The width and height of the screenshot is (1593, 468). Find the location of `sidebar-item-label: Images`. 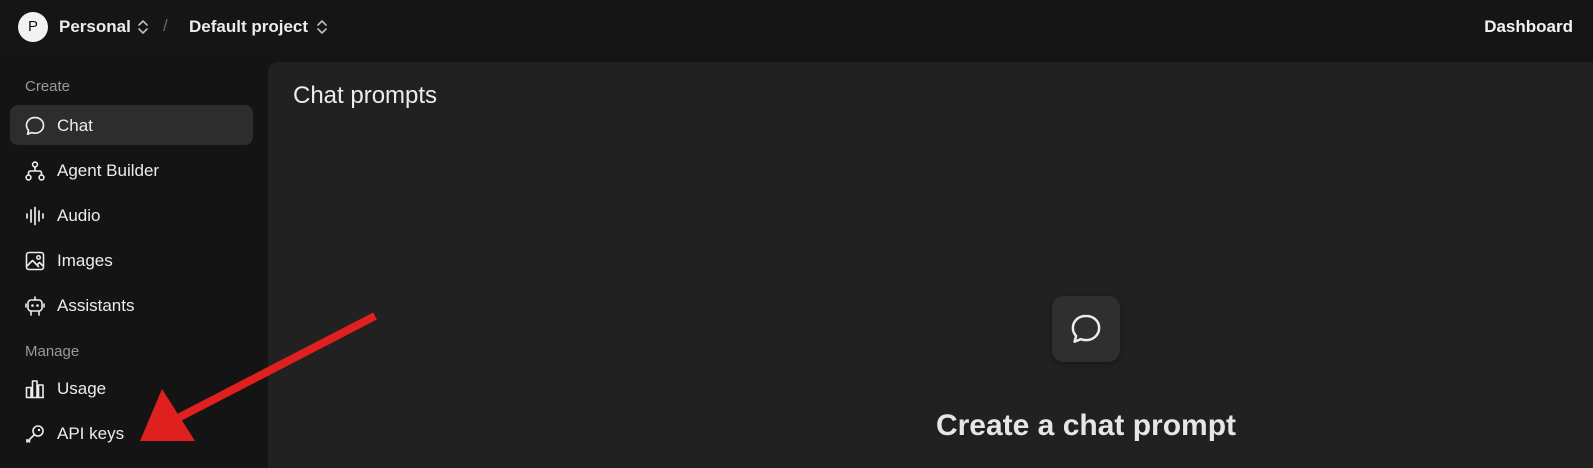

sidebar-item-label: Images is located at coordinates (85, 260).